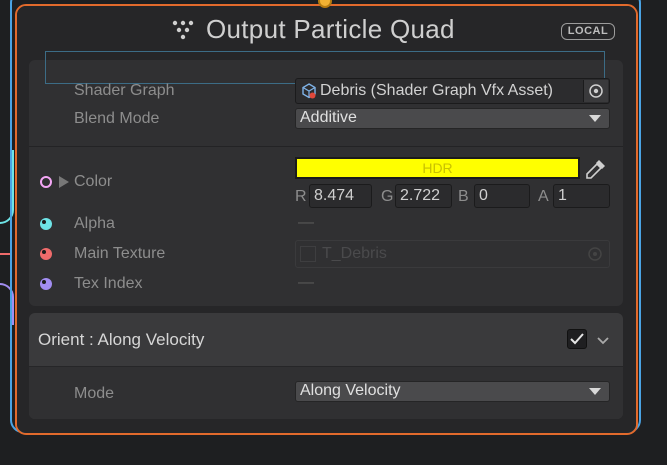 Image resolution: width=667 pixels, height=465 pixels. Describe the element at coordinates (330, 29) in the screenshot. I see `node-title: Output Particle Quad` at that location.